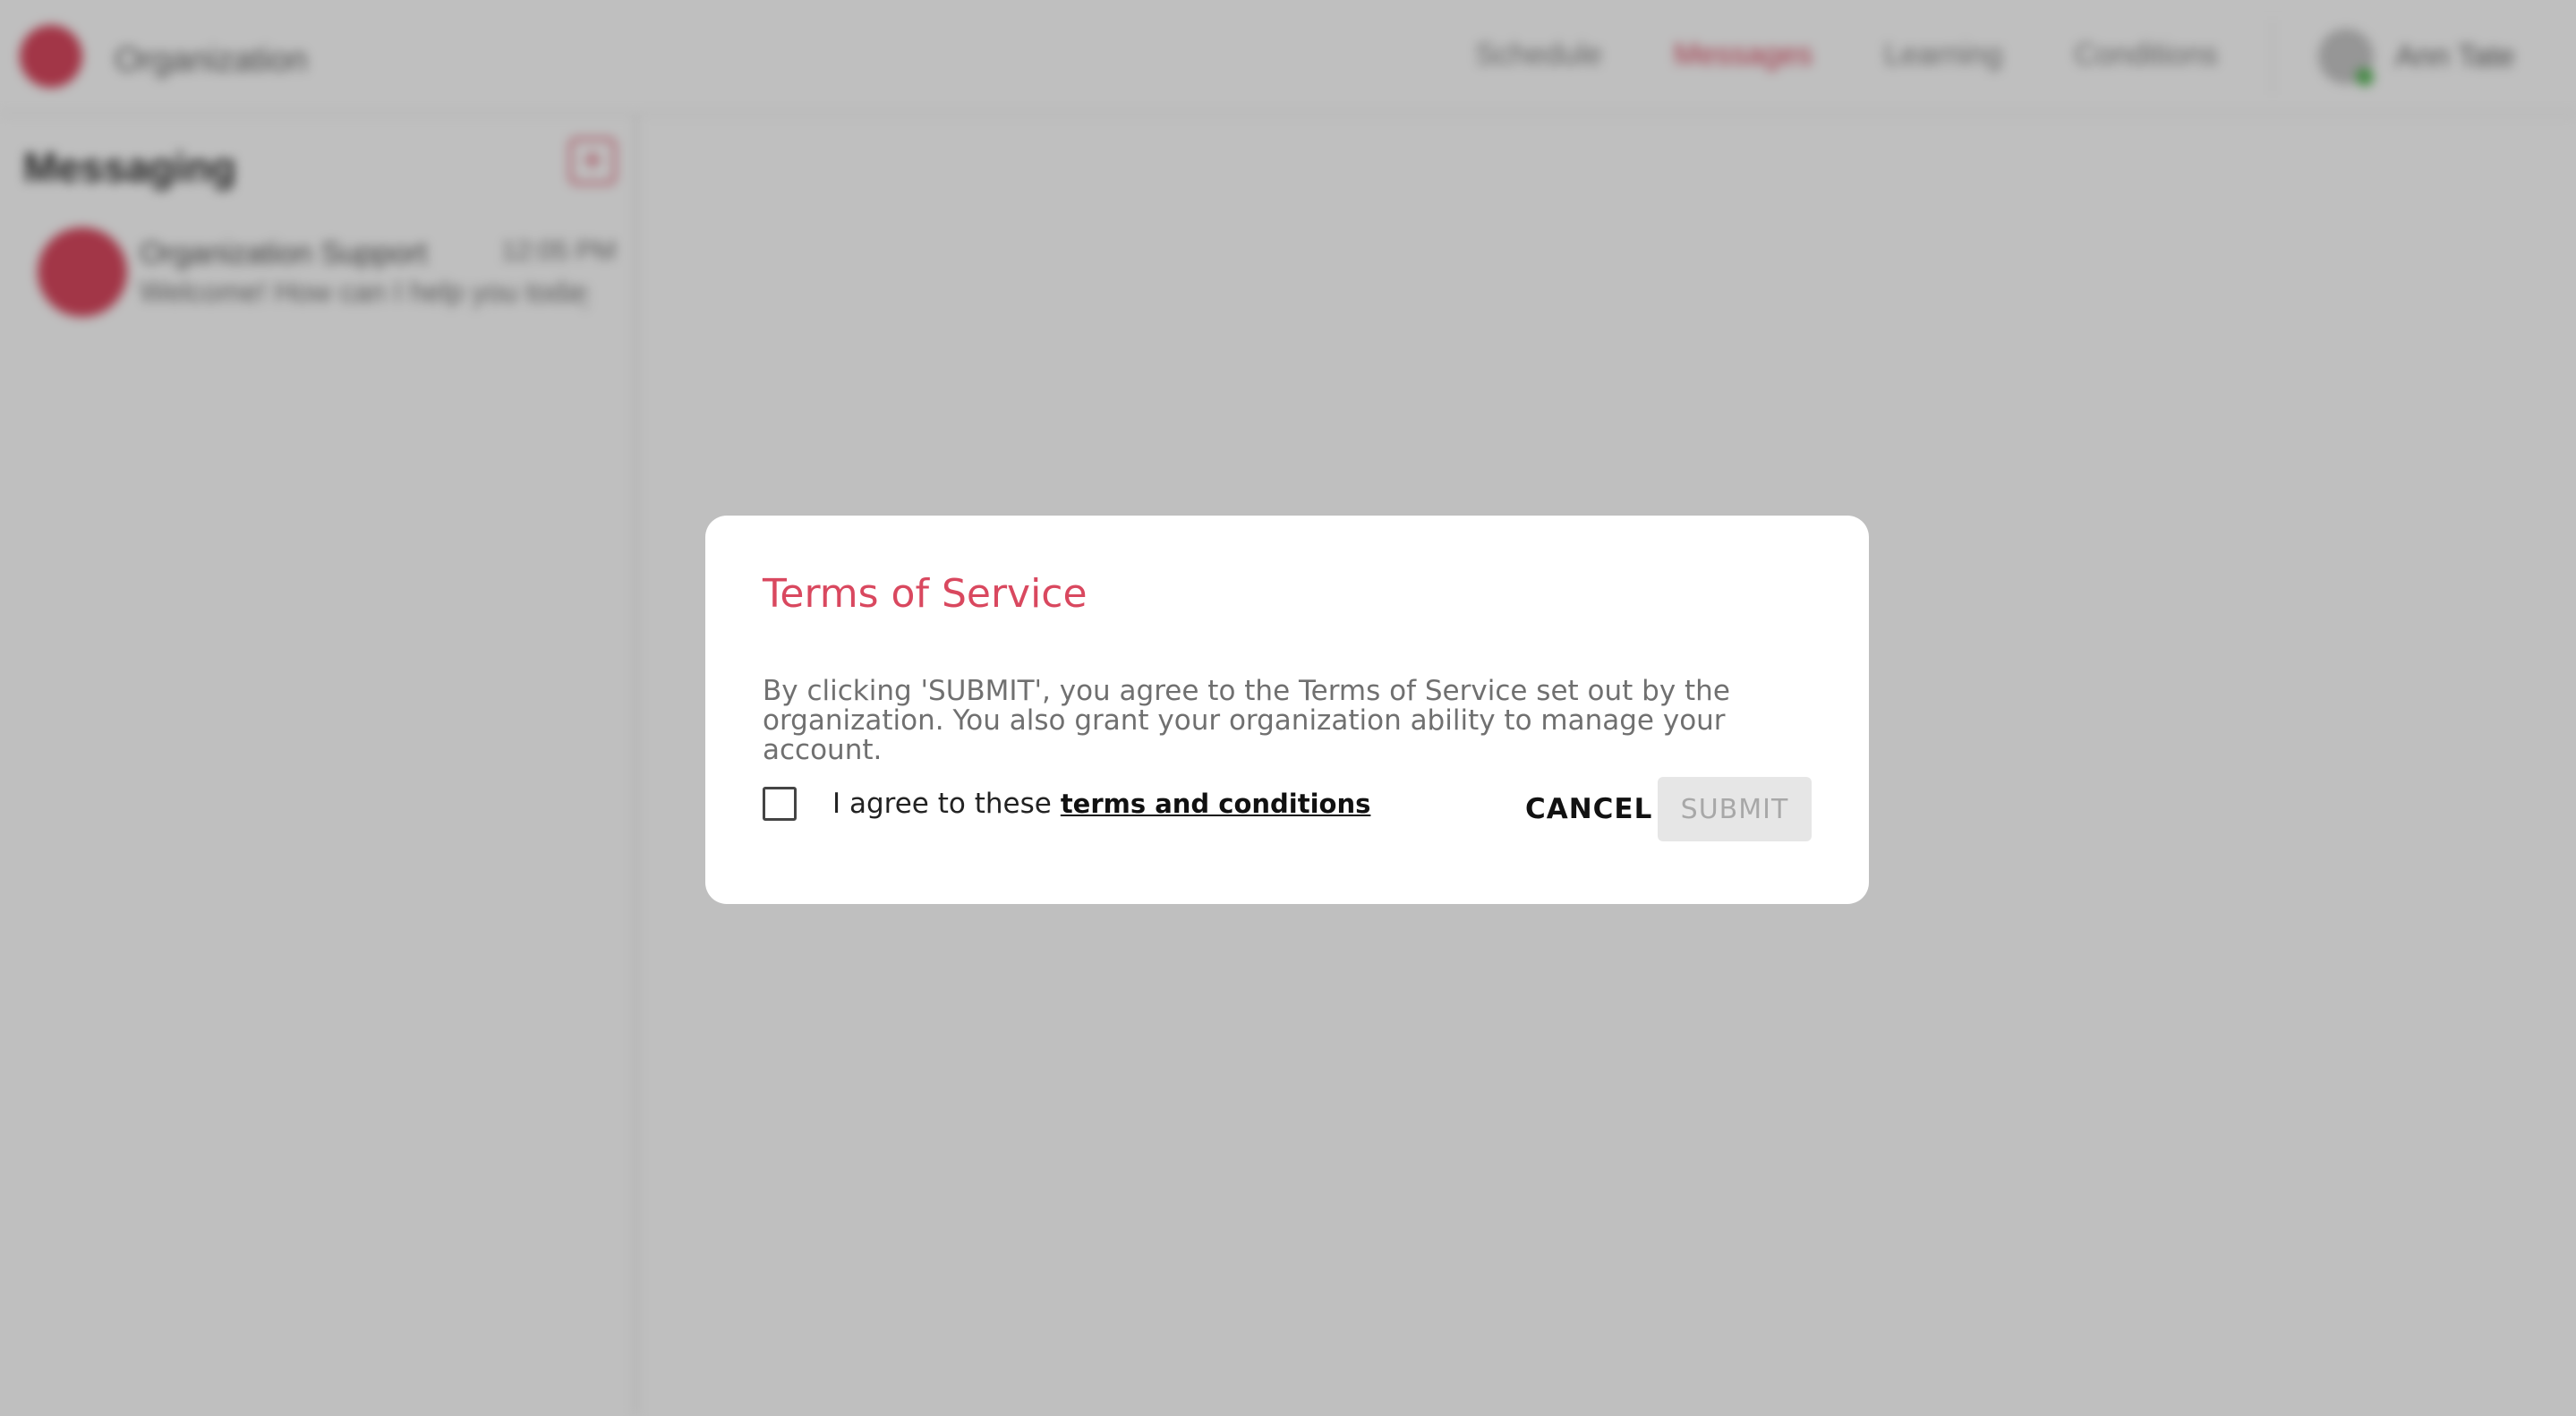 The image size is (2576, 1416). What do you see at coordinates (1216, 804) in the screenshot?
I see `terms-and-conditions-link: terms and conditions` at bounding box center [1216, 804].